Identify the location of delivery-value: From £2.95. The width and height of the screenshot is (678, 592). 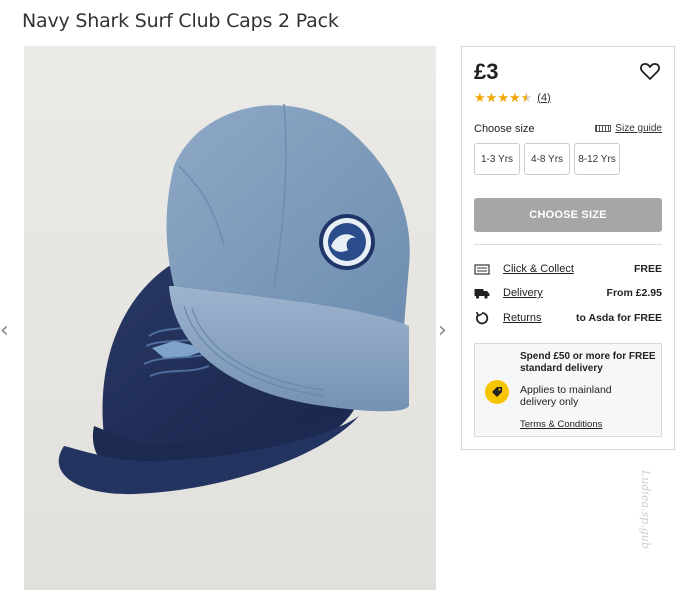
(634, 293).